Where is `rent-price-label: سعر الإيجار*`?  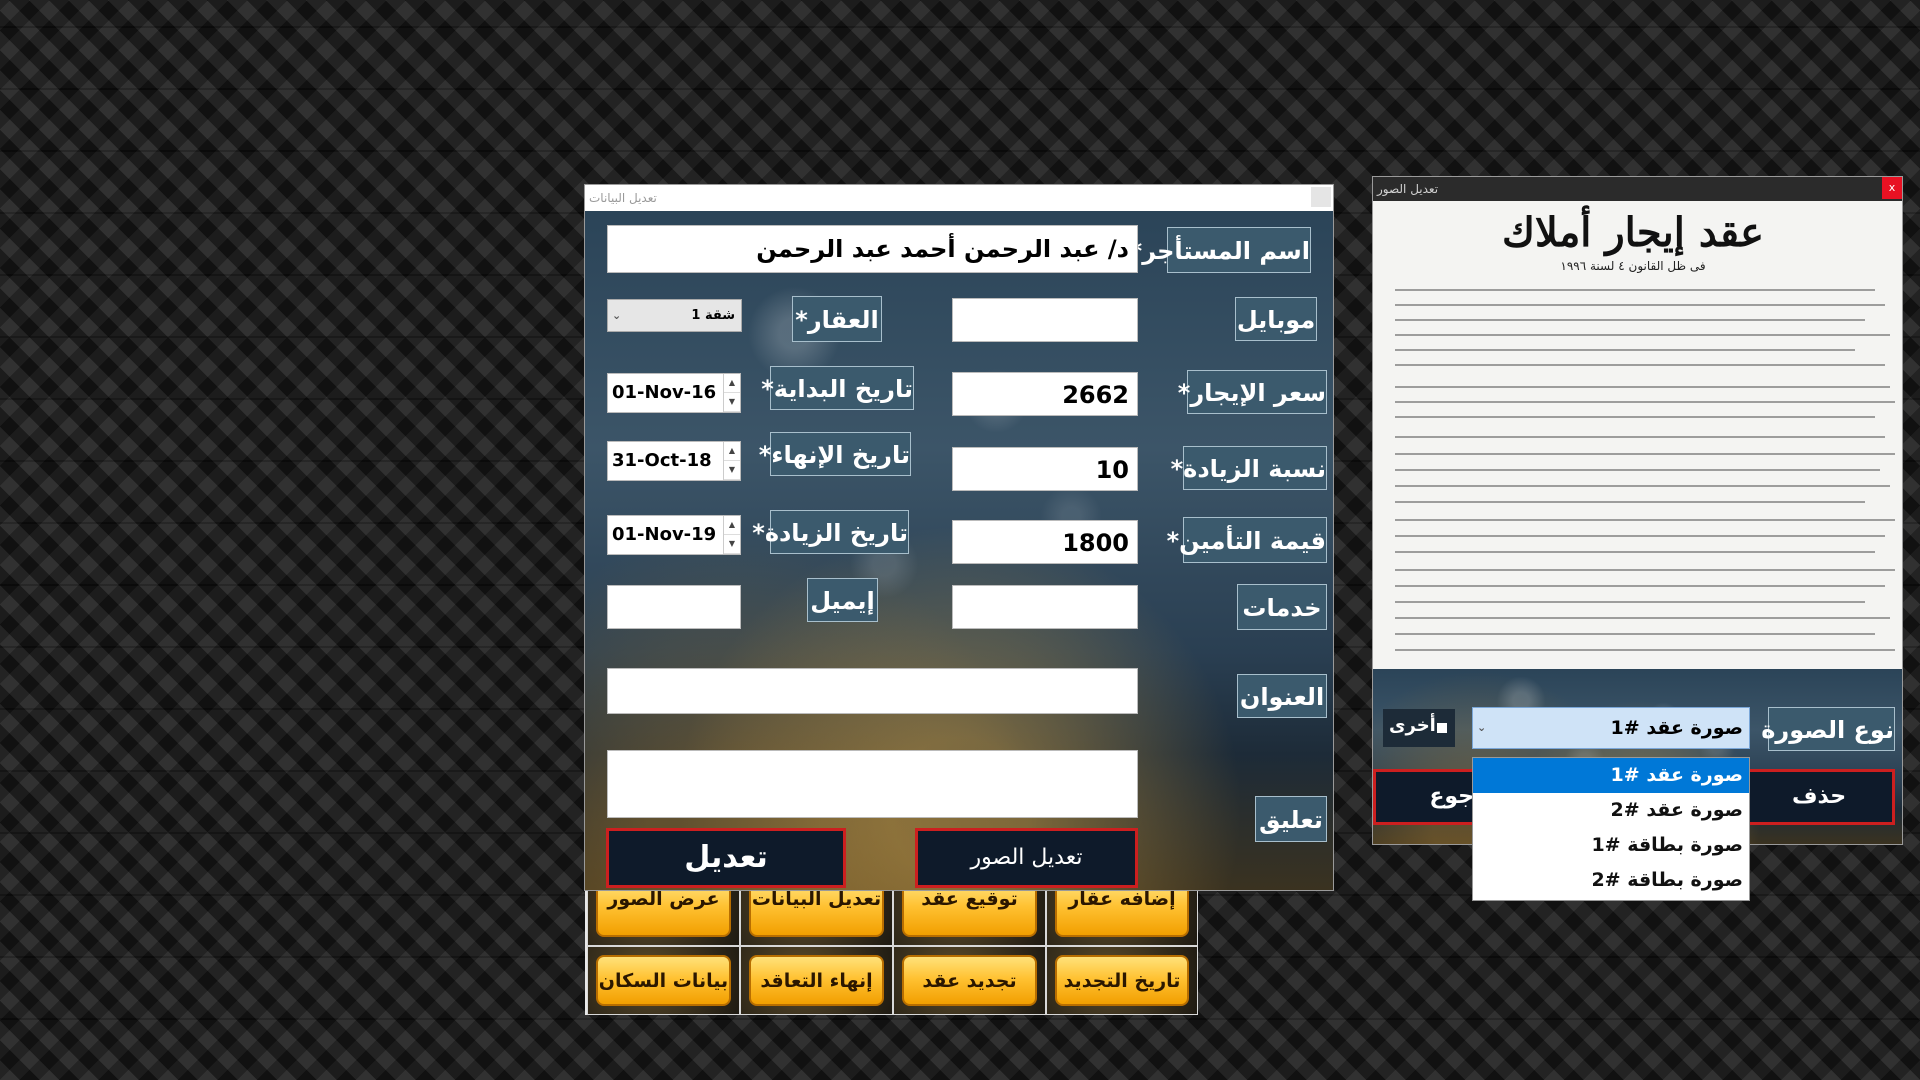 rent-price-label: سعر الإيجار* is located at coordinates (1252, 392).